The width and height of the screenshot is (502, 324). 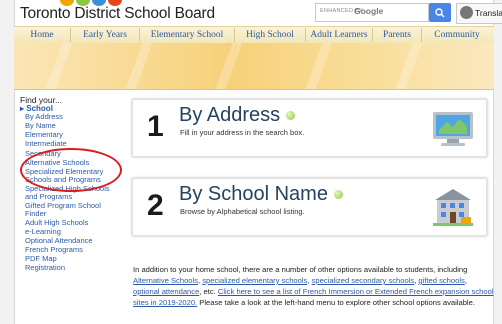 What do you see at coordinates (339, 35) in the screenshot?
I see `nav-adult-learners: Adult Learners` at bounding box center [339, 35].